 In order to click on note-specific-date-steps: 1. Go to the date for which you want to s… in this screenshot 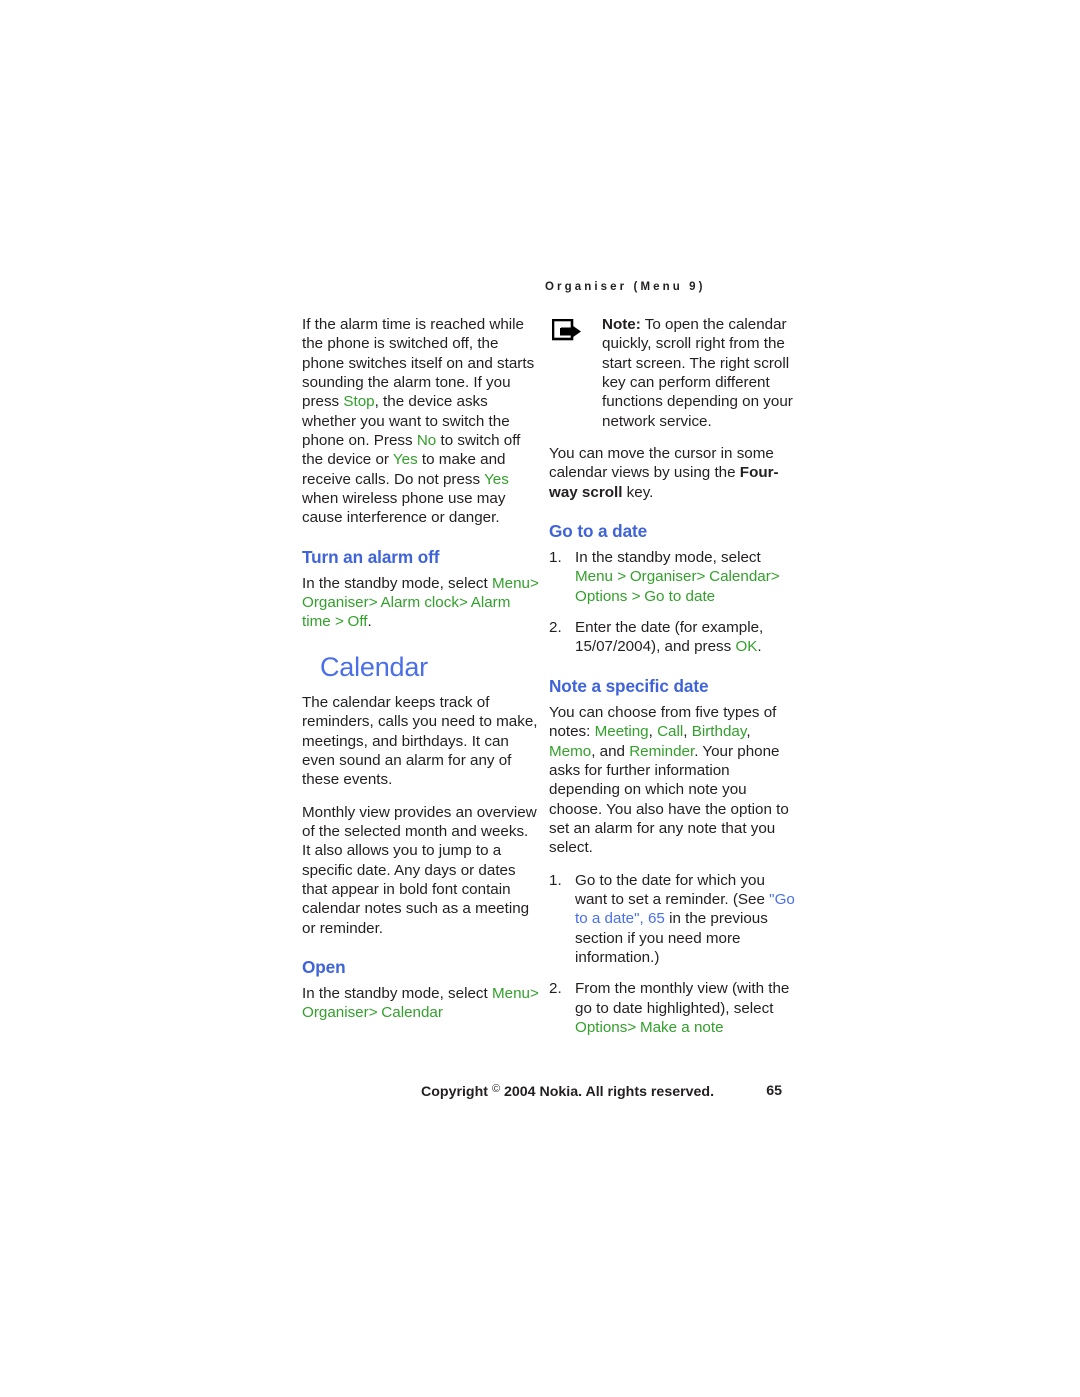, I will do `click(672, 954)`.